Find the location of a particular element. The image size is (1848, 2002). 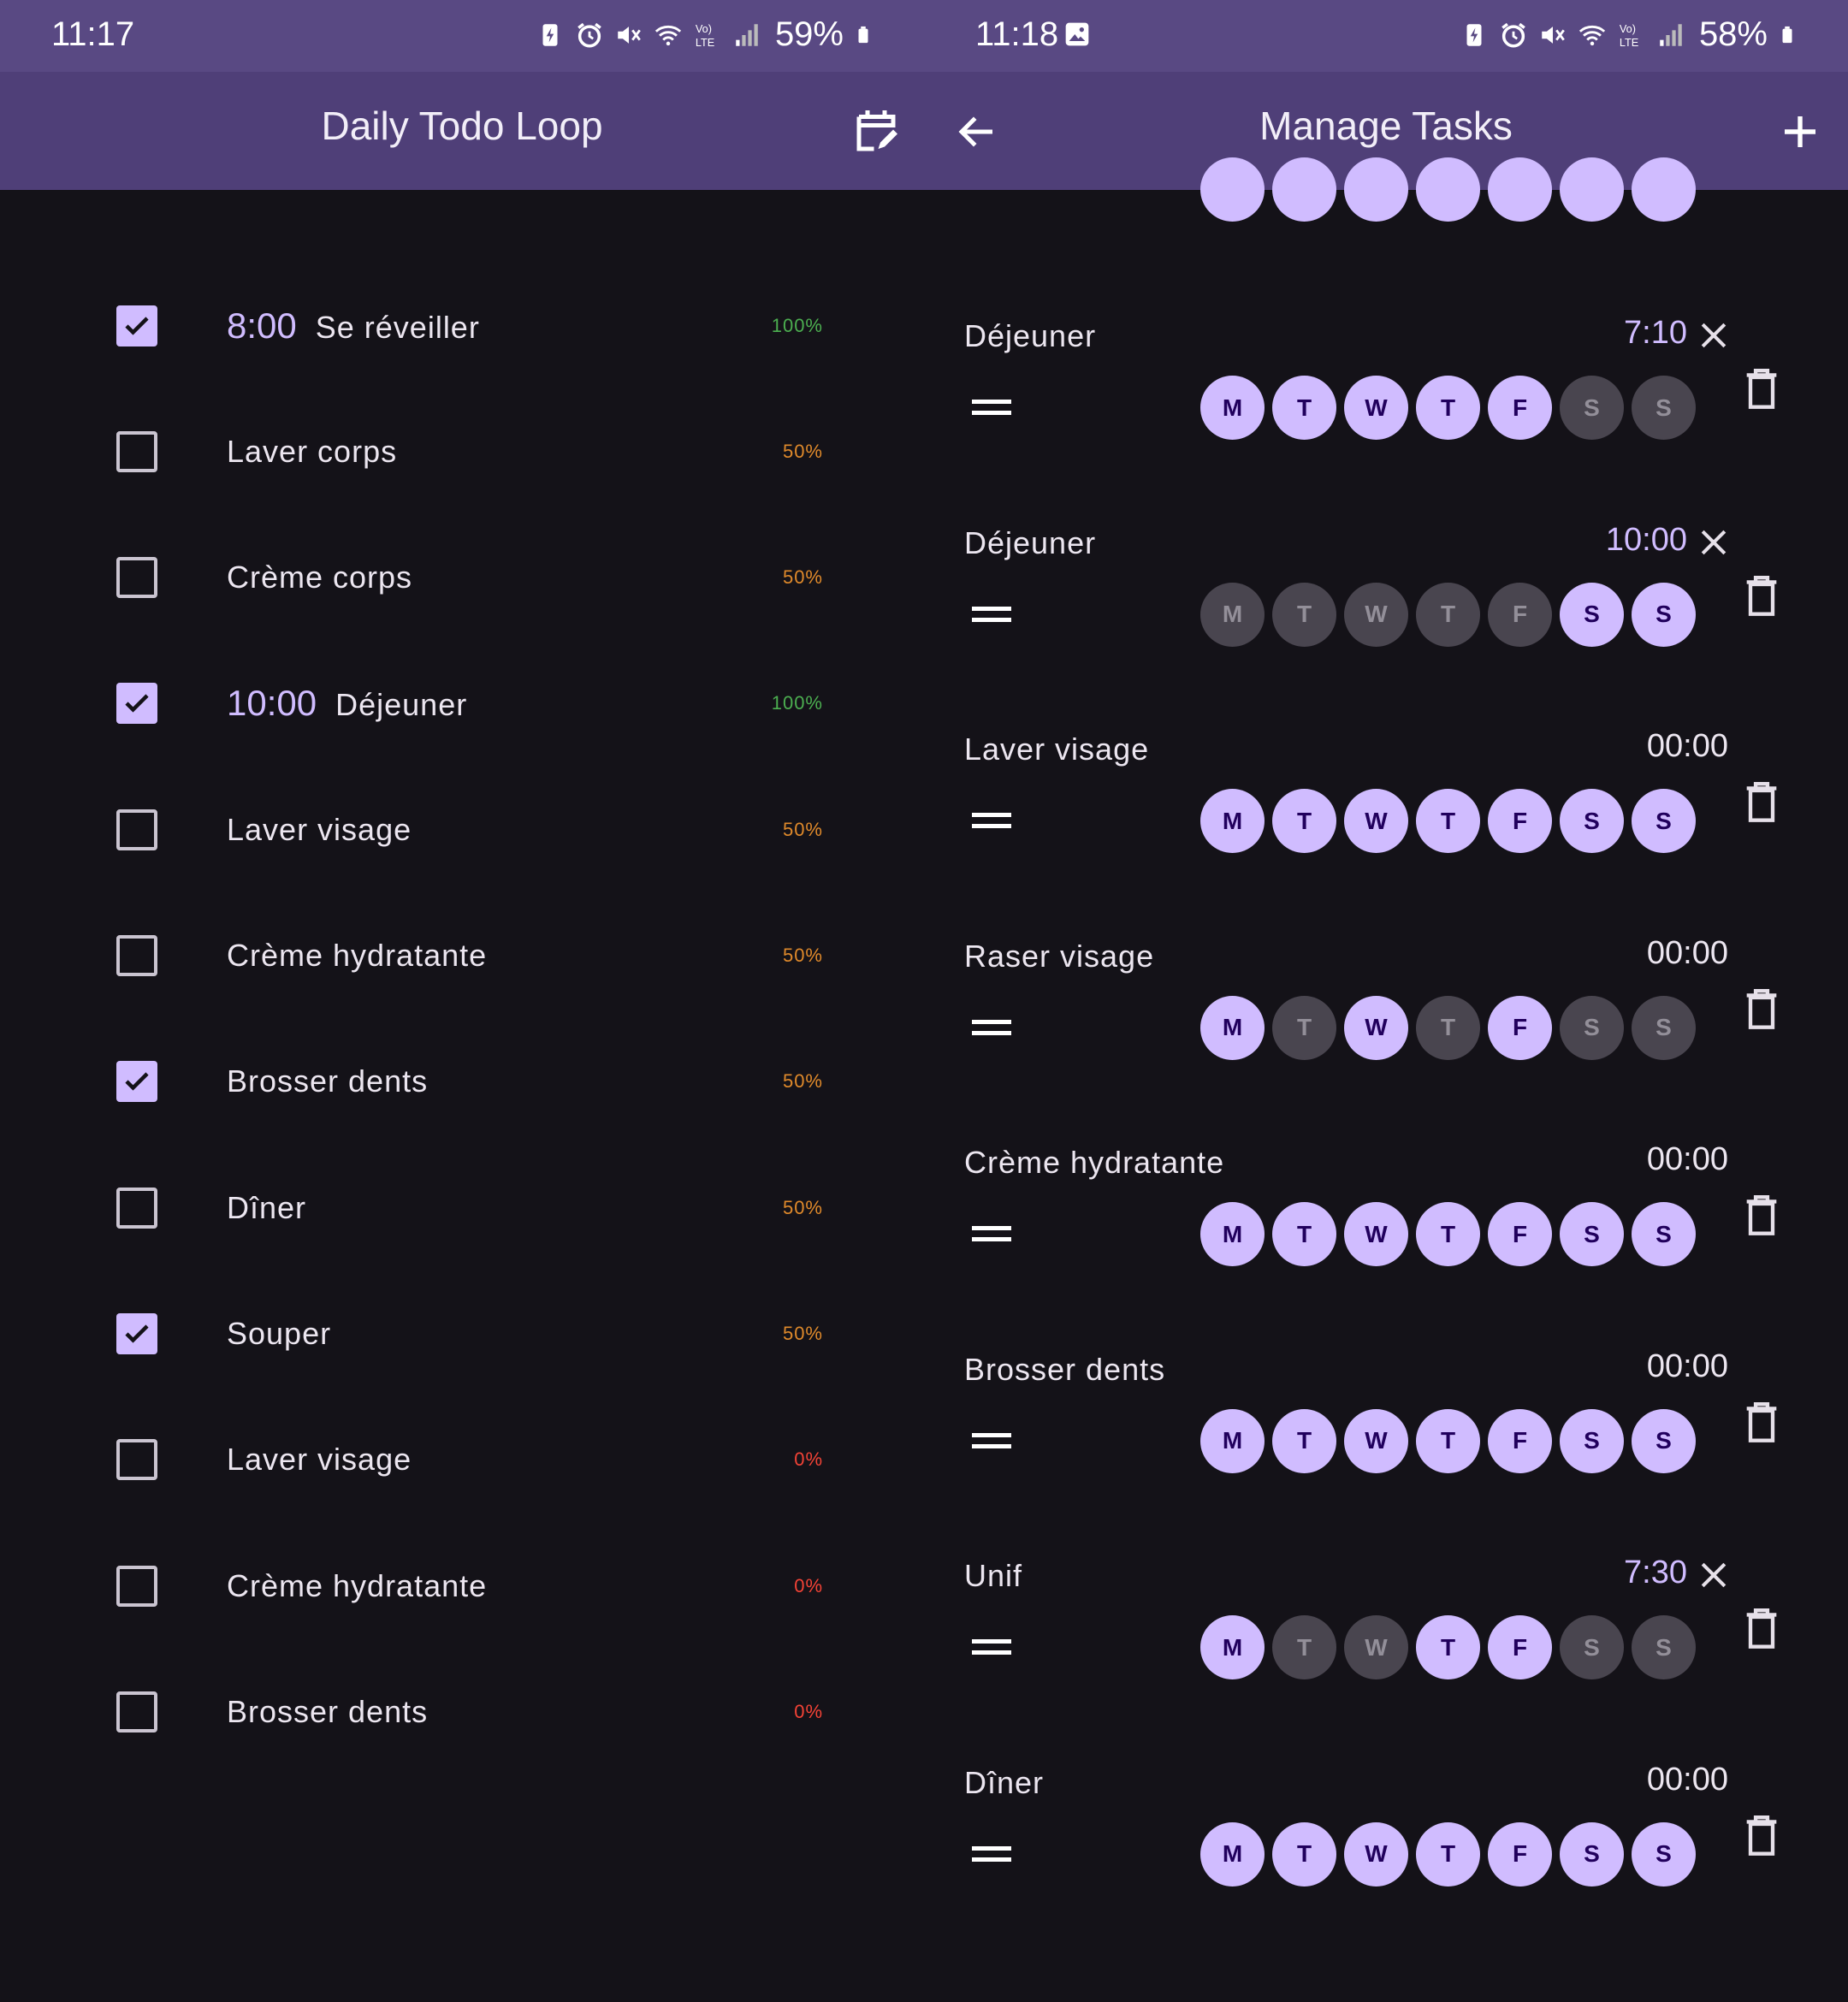

task-time: 7:30 is located at coordinates (1655, 1573).